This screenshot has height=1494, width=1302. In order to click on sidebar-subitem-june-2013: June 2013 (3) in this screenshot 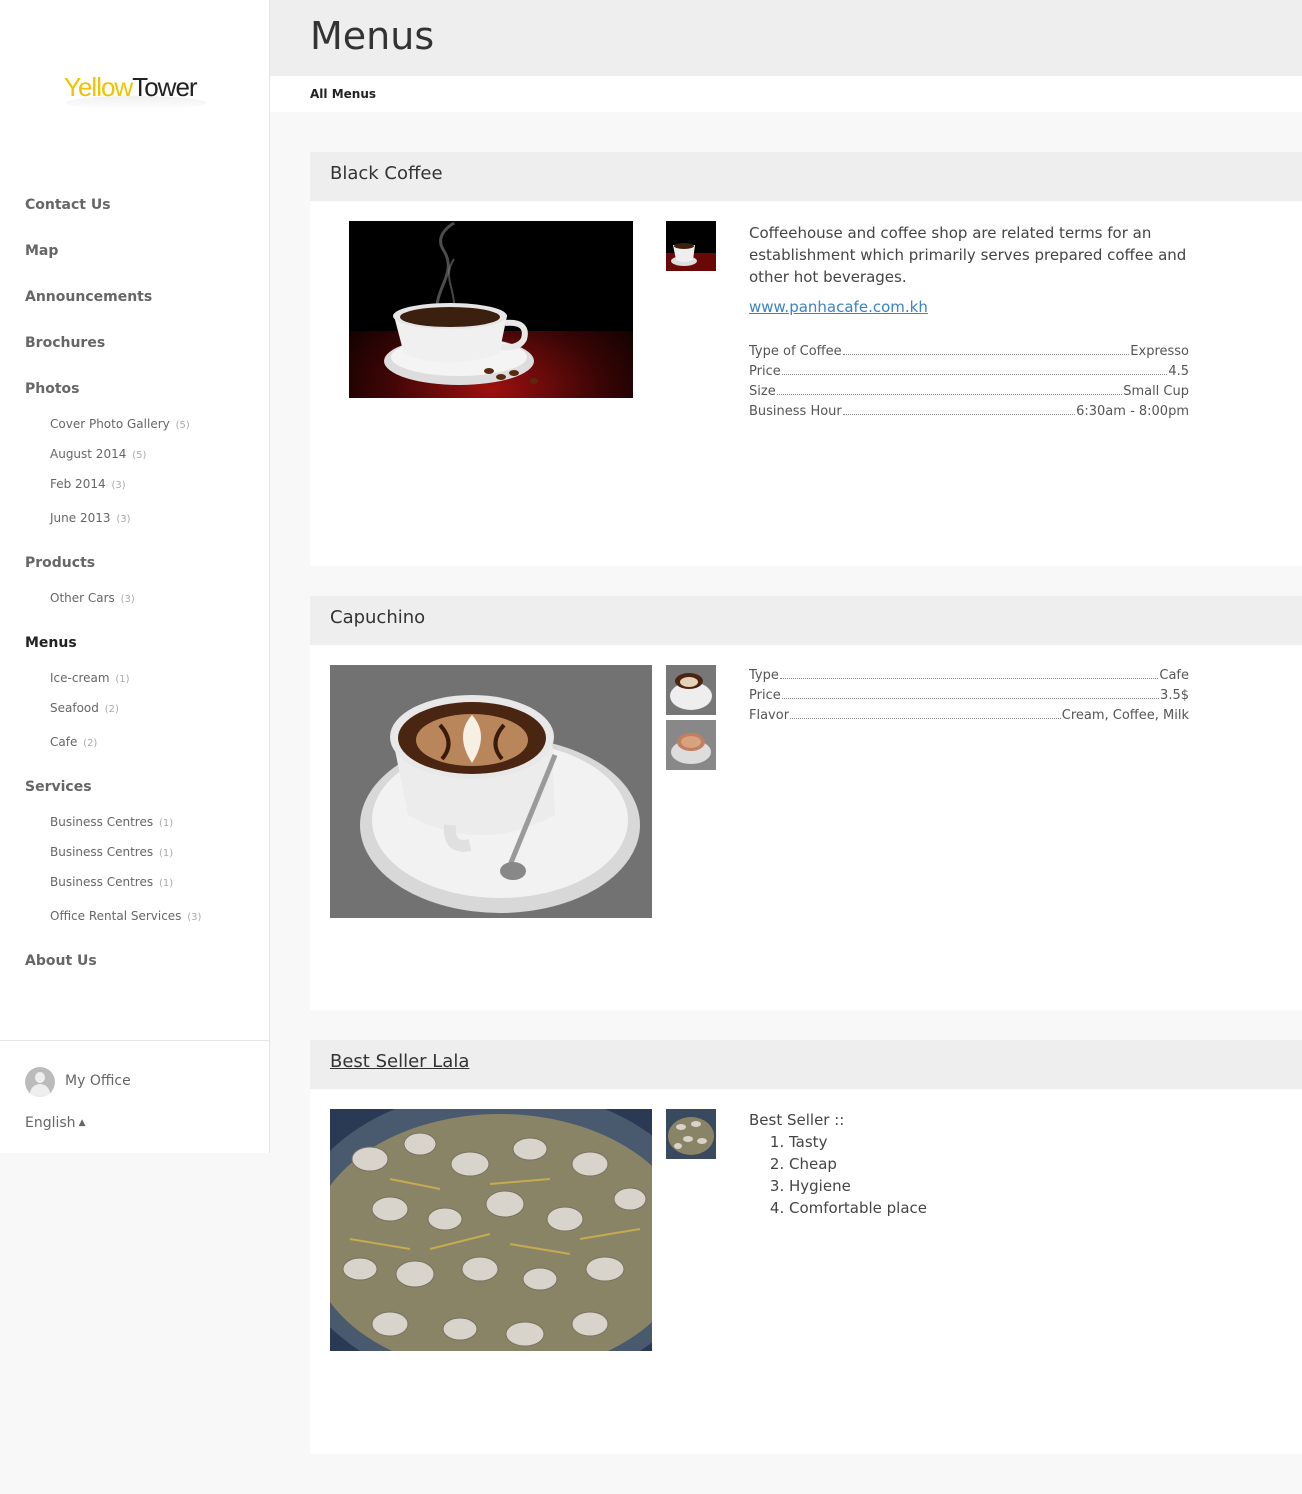, I will do `click(90, 518)`.